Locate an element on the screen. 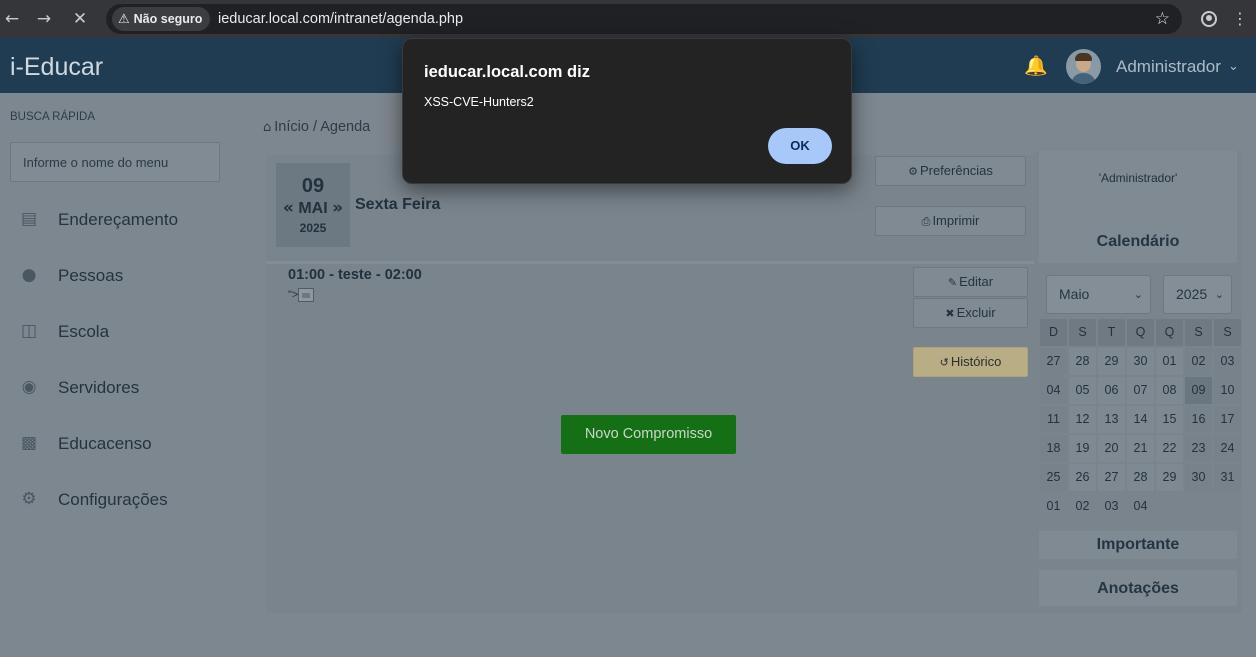 The image size is (1256, 657). history-button: ↺ Histórico is located at coordinates (970, 362).